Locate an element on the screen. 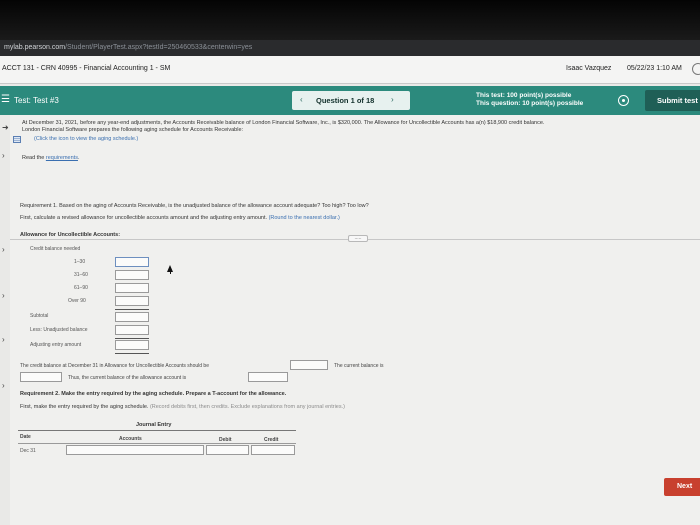 Image resolution: width=700 pixels, height=525 pixels. journal-title: Journal Entry is located at coordinates (154, 425).